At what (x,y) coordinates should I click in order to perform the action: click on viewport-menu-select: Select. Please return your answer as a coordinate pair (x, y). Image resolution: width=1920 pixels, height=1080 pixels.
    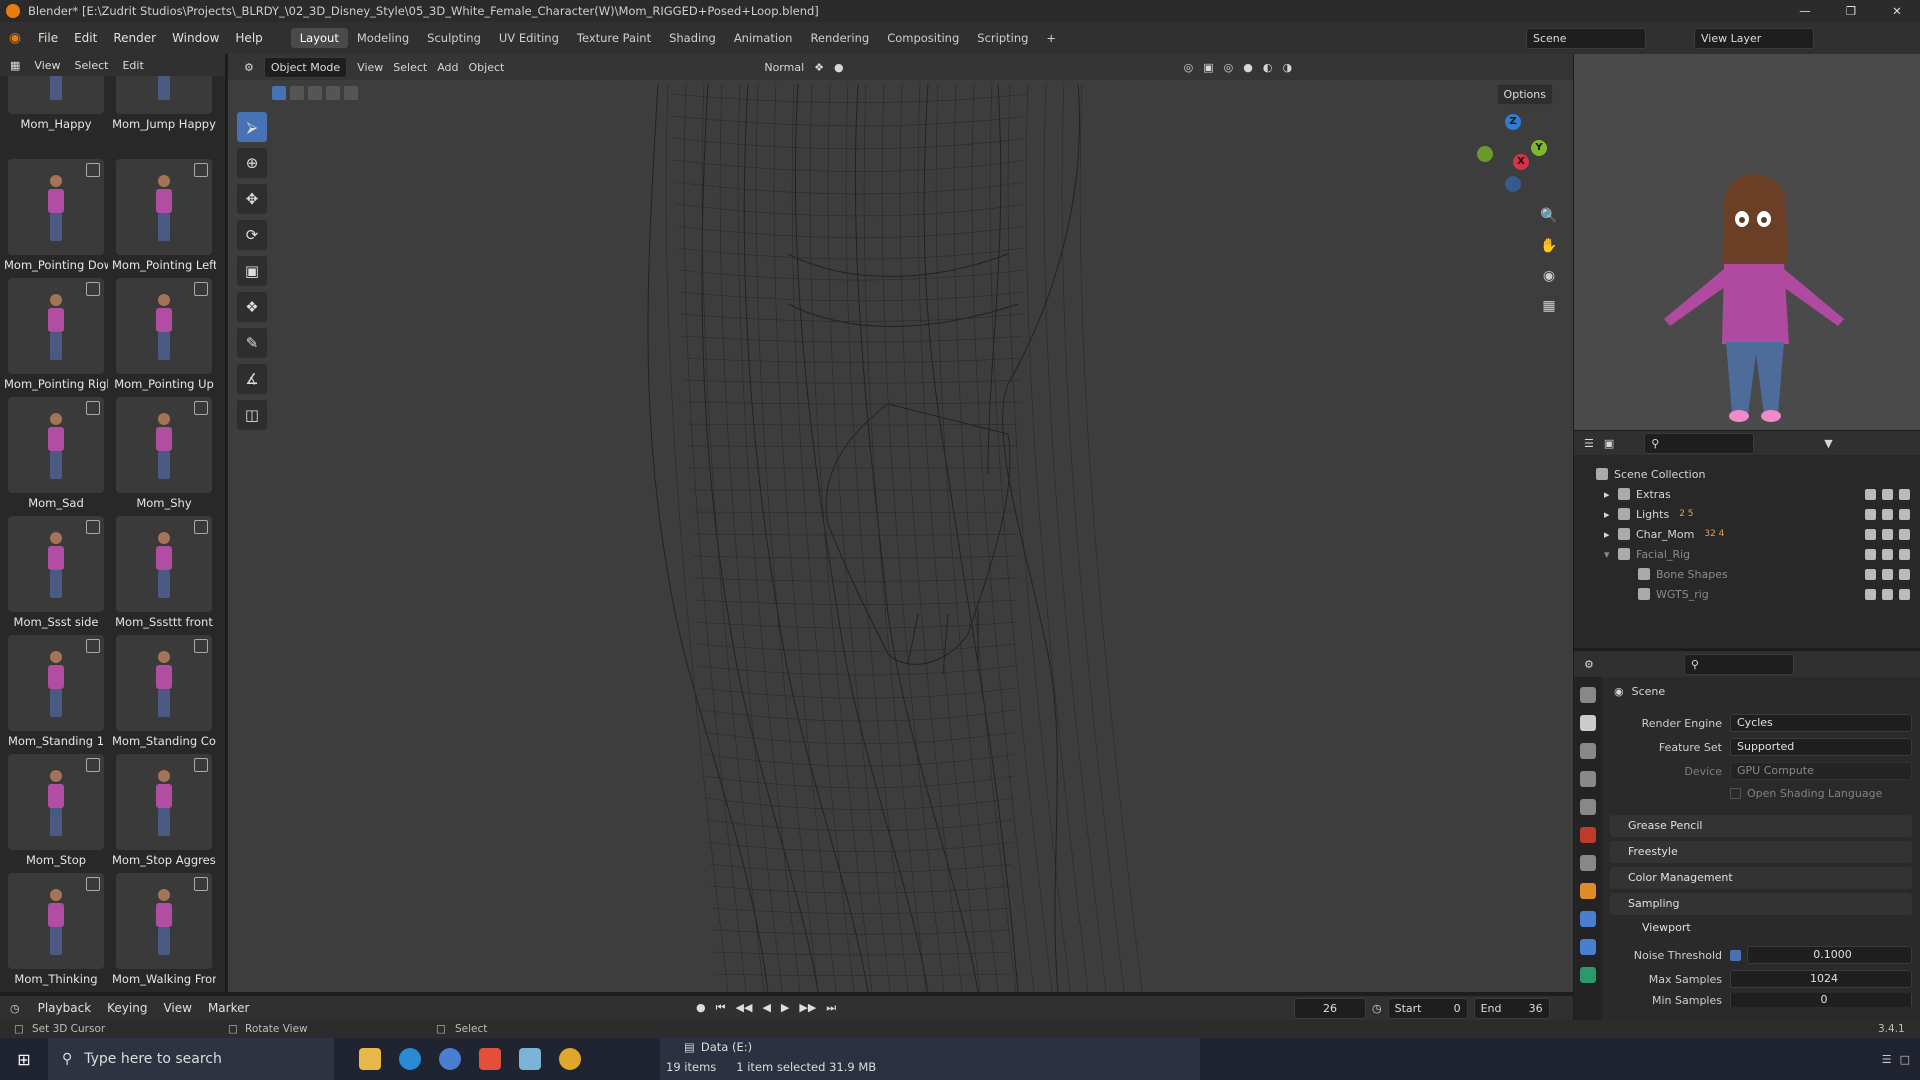
    Looking at the image, I should click on (410, 67).